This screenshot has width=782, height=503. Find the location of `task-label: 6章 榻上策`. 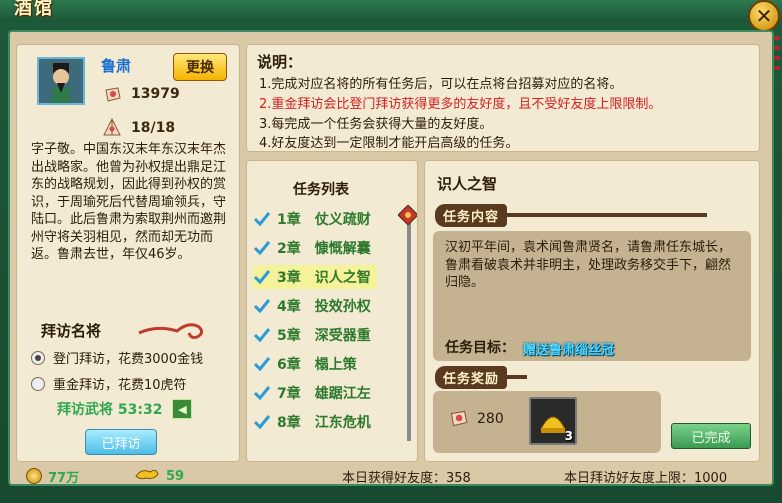

task-label: 6章 榻上策 is located at coordinates (317, 365).